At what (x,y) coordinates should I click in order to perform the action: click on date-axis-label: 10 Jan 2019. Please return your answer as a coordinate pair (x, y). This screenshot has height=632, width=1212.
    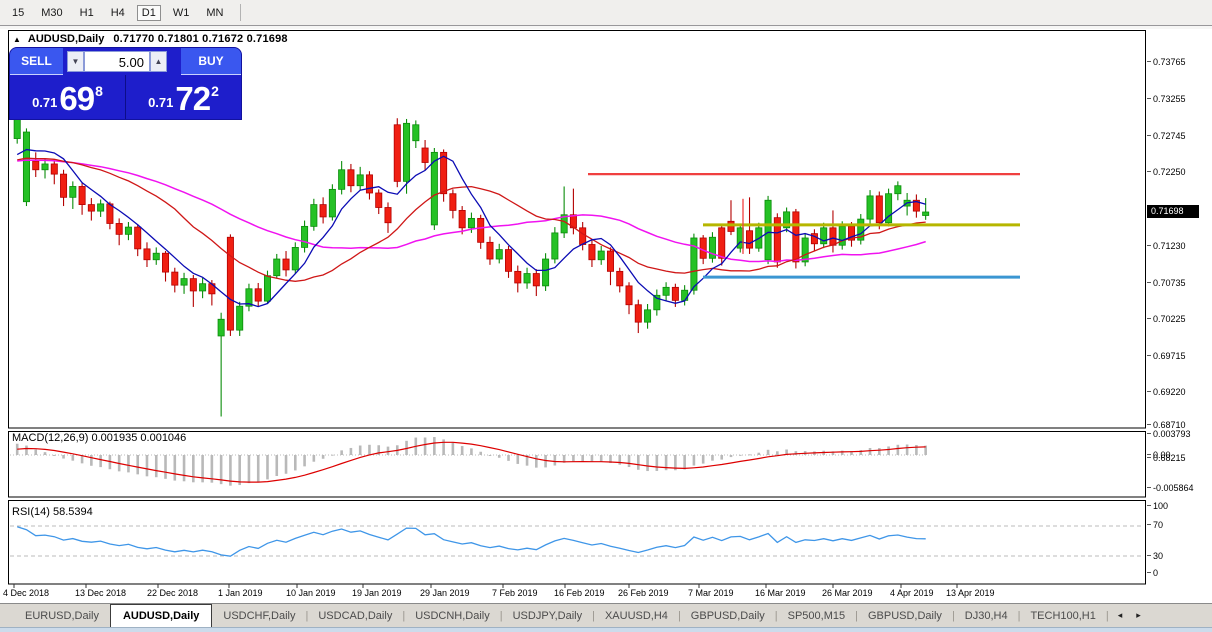
    Looking at the image, I should click on (311, 593).